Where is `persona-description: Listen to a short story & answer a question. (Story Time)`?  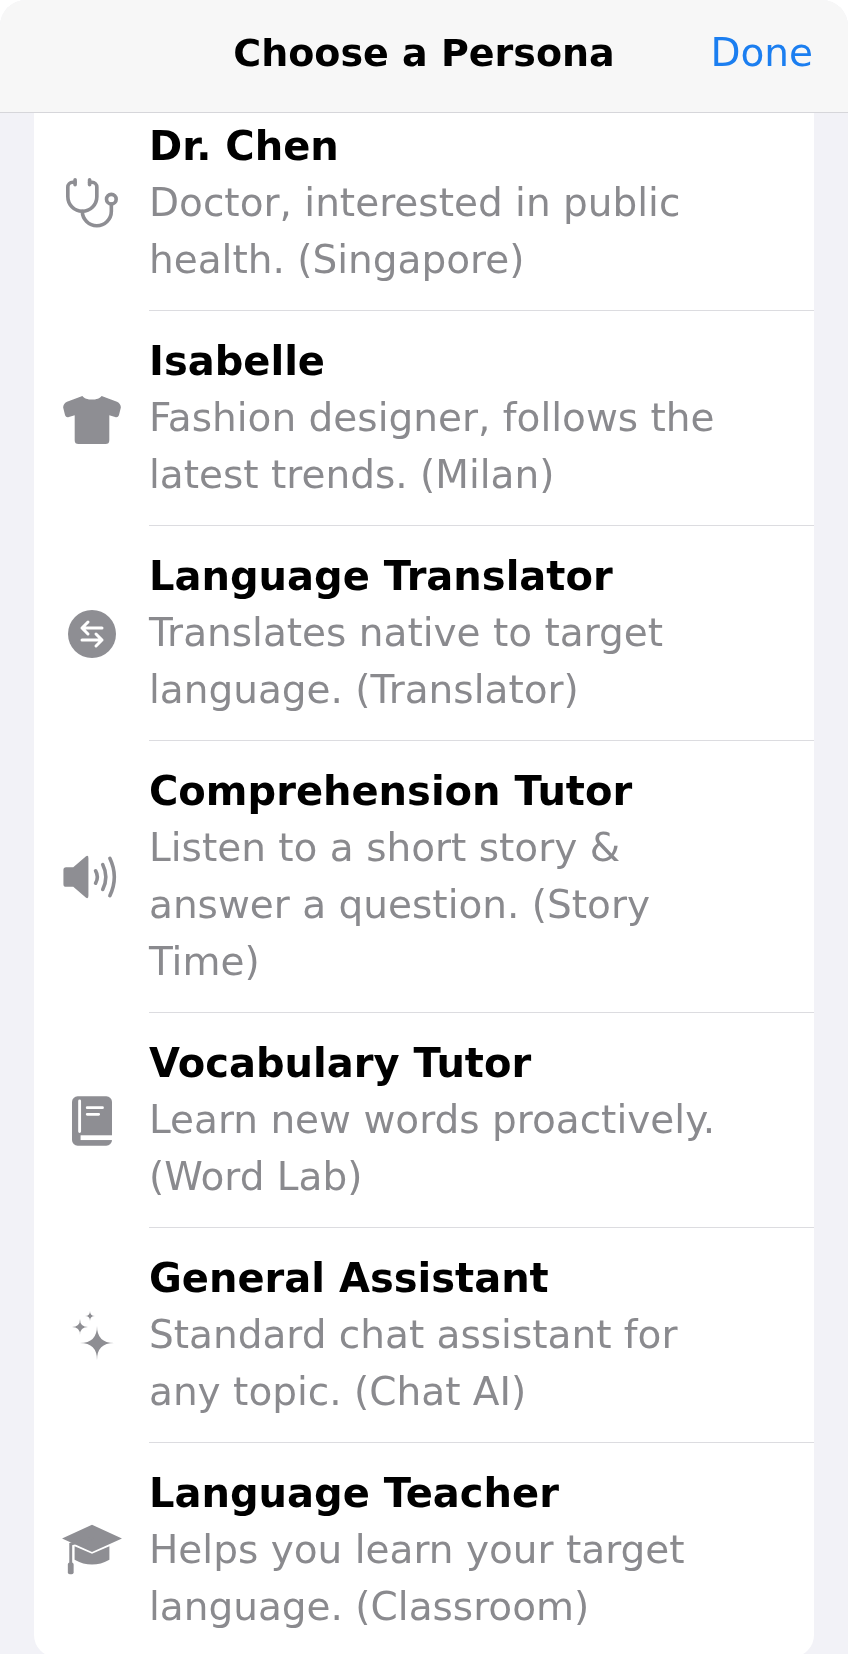
persona-description: Listen to a short story & answer a question. (Story Time) is located at coordinates (400, 905).